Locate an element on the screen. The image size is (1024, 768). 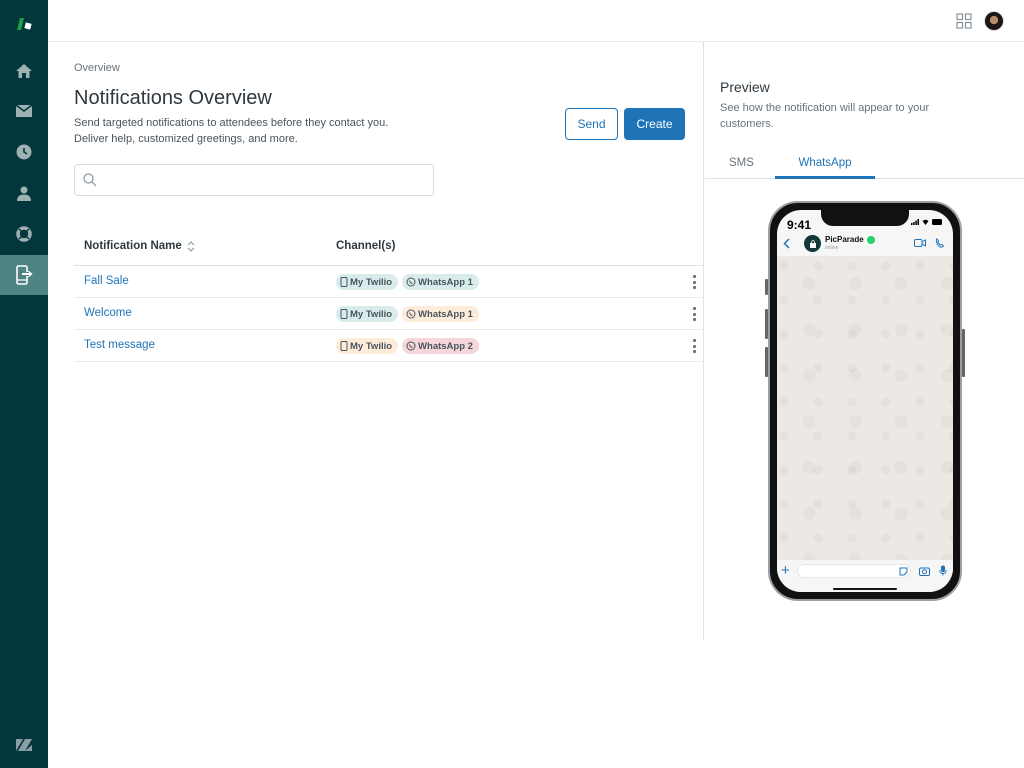
table-row: Fall Sale My Twilio WhatsApp 1 is located at coordinates (389, 282).